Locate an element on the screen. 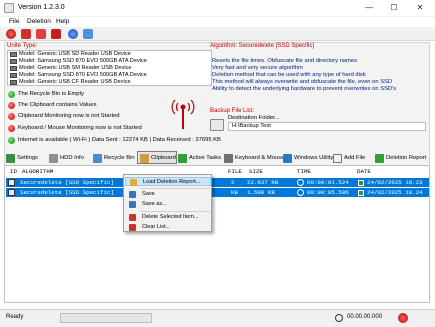 This screenshot has width=435, height=327. column-header-id: ID is located at coordinates (13, 171).